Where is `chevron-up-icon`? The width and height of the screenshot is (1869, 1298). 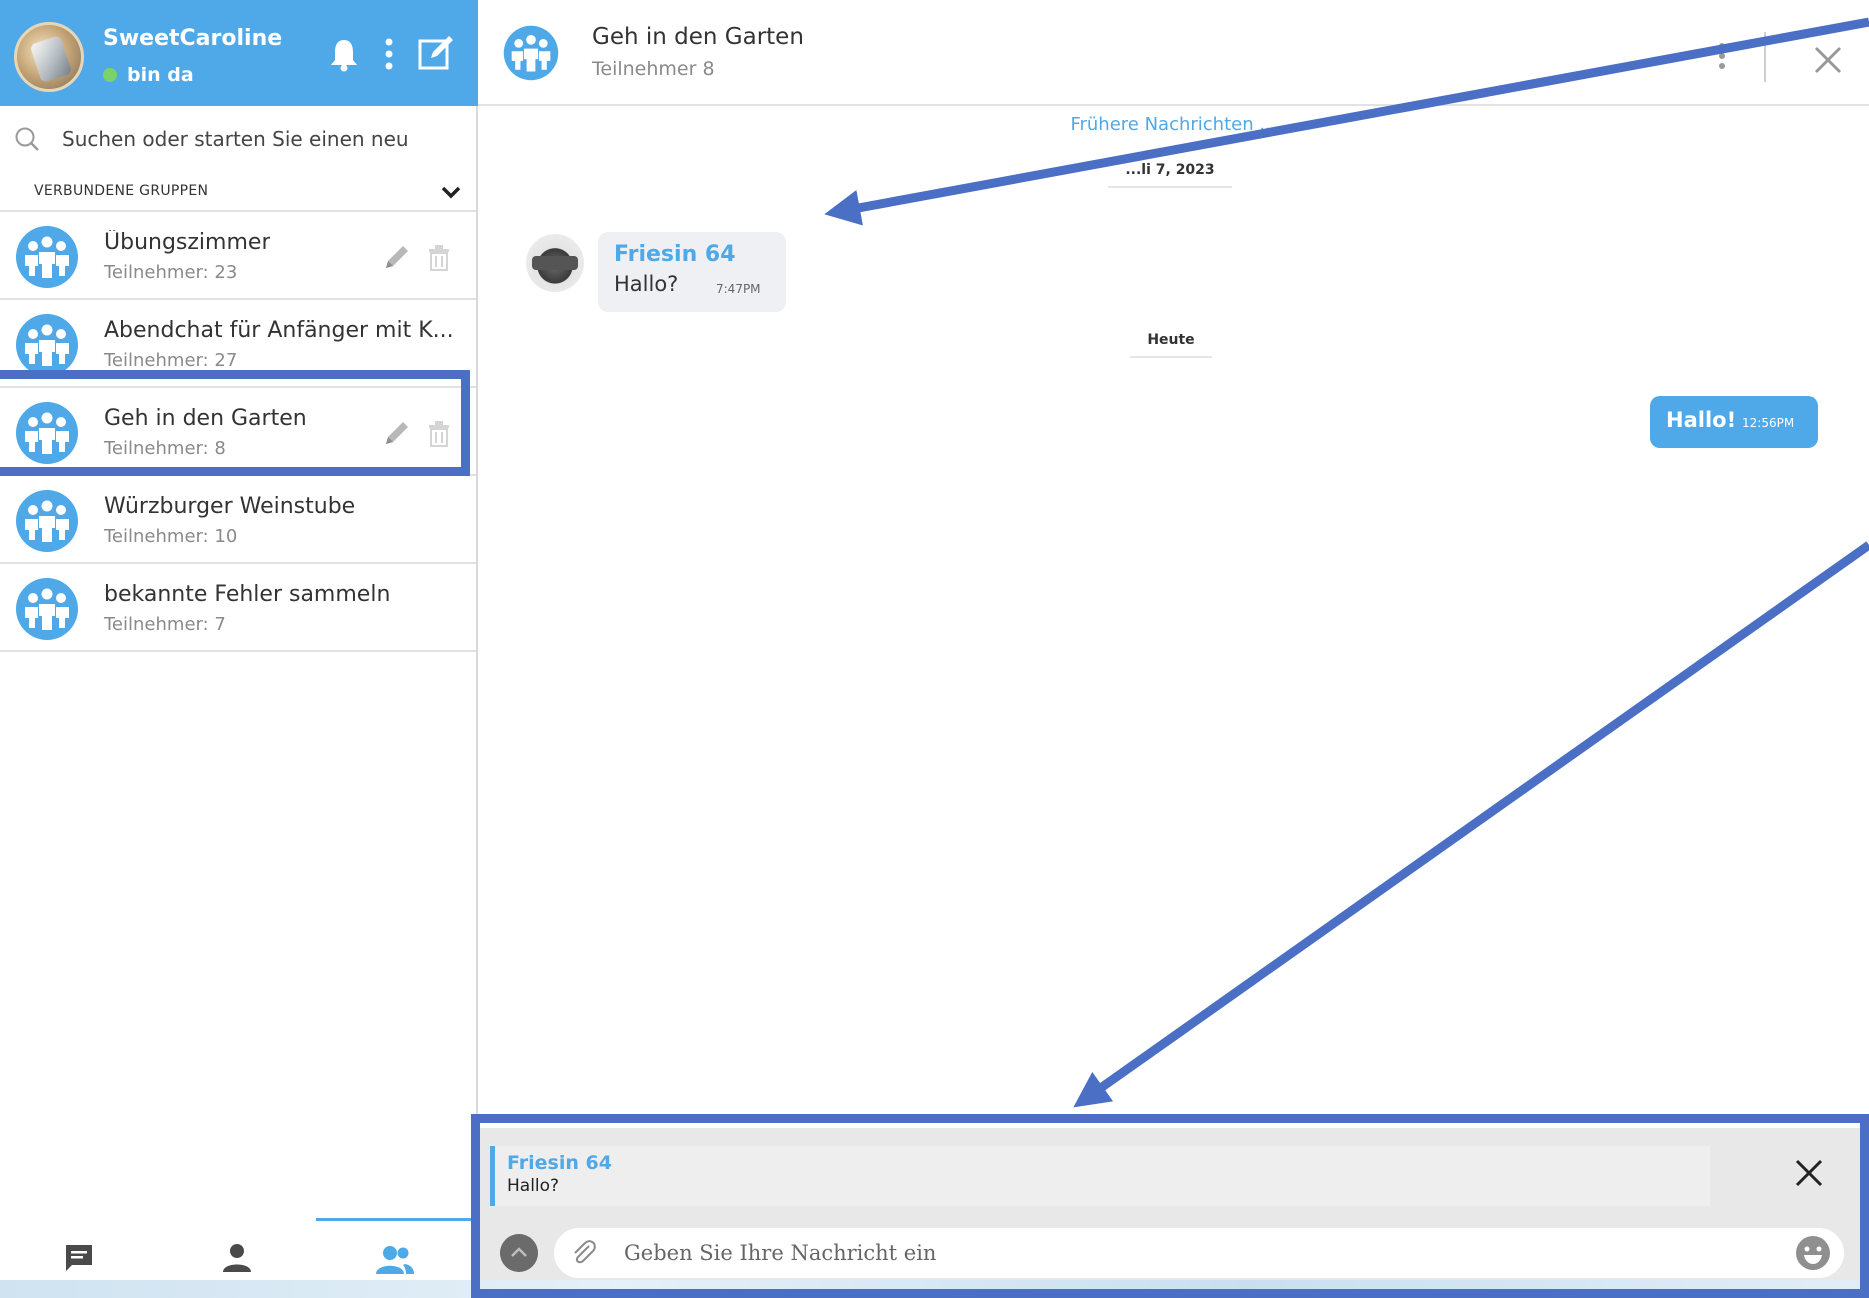
chevron-up-icon is located at coordinates (519, 1253).